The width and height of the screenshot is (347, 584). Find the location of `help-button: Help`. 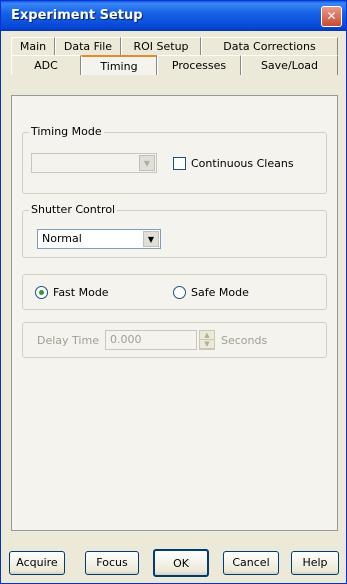

help-button: Help is located at coordinates (315, 563).